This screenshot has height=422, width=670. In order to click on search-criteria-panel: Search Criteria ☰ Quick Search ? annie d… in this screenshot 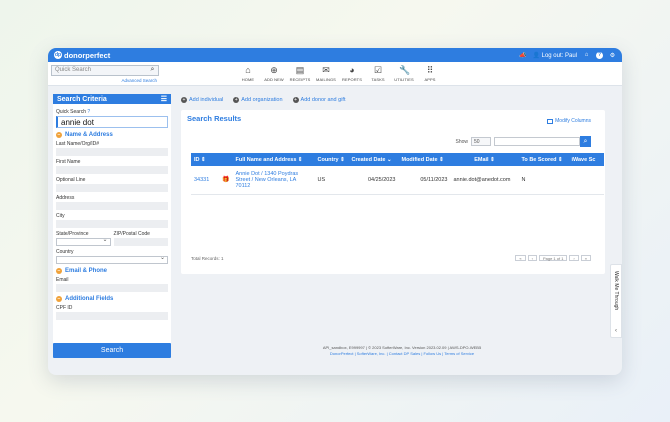, I will do `click(112, 232)`.